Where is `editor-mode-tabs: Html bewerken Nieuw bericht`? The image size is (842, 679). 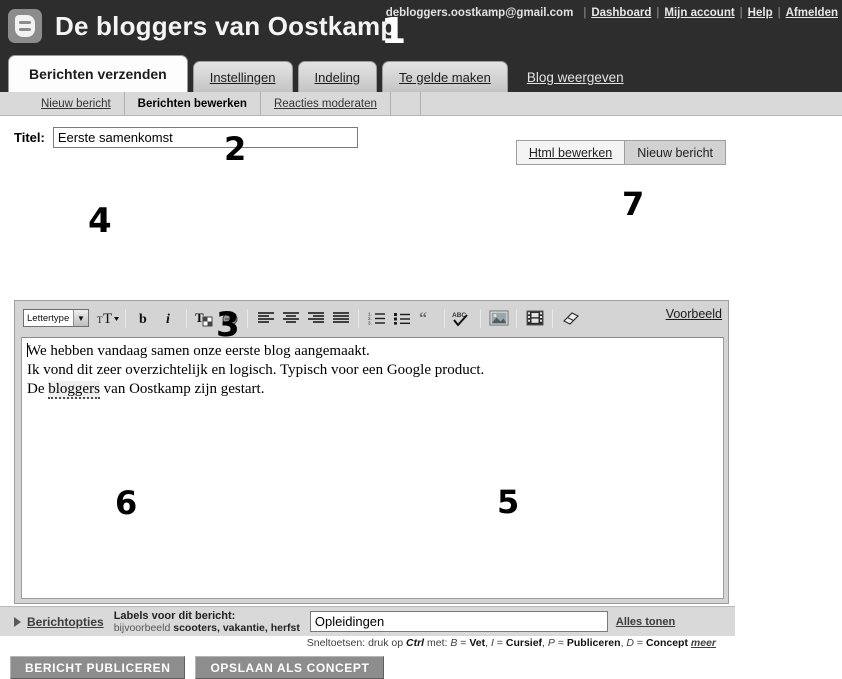
editor-mode-tabs: Html bewerken Nieuw bericht is located at coordinates (620, 152).